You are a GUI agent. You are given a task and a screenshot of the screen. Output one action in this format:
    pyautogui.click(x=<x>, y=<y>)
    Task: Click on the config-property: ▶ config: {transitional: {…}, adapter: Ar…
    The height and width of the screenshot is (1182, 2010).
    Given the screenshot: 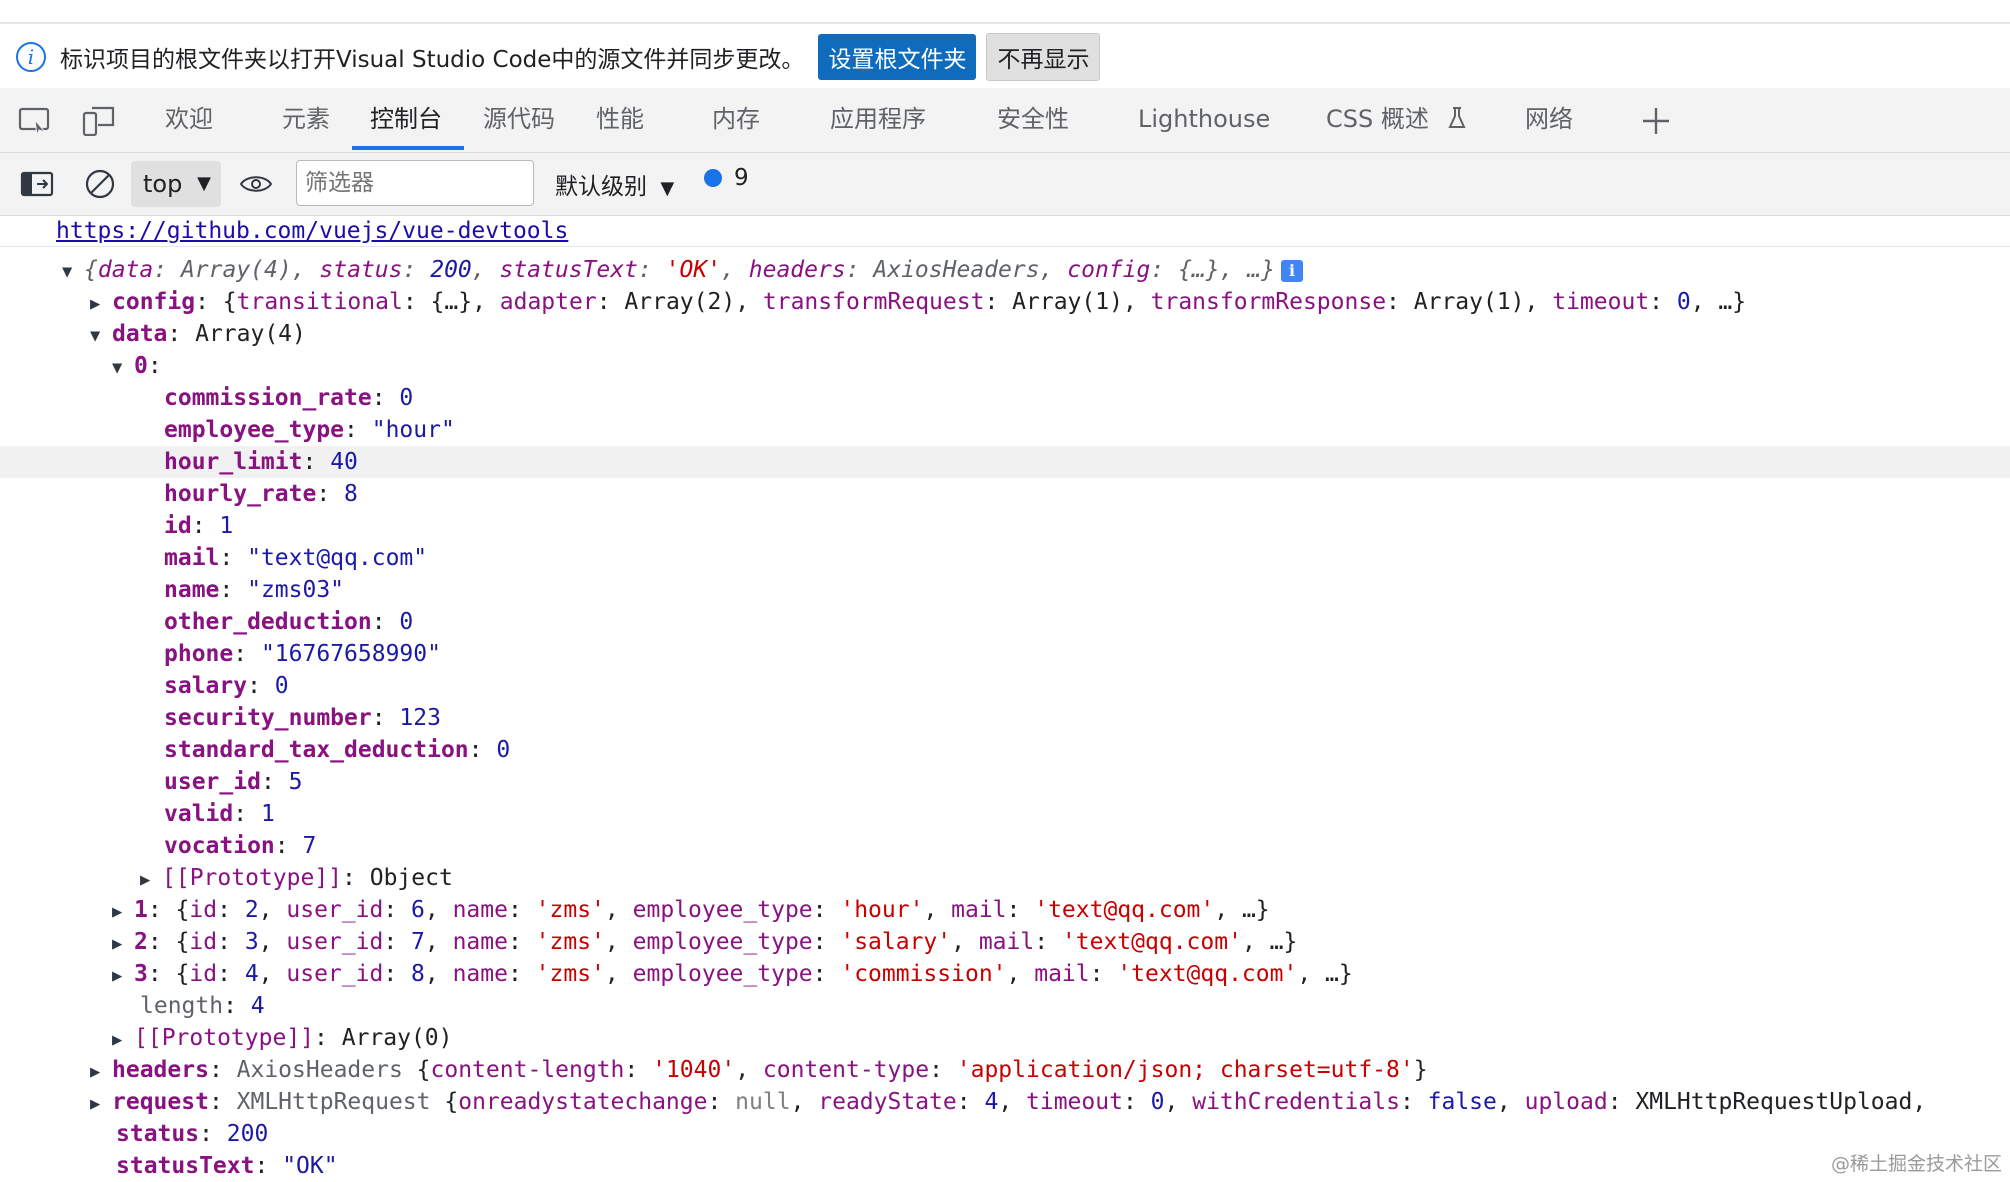 What is the action you would take?
    pyautogui.click(x=1005, y=302)
    